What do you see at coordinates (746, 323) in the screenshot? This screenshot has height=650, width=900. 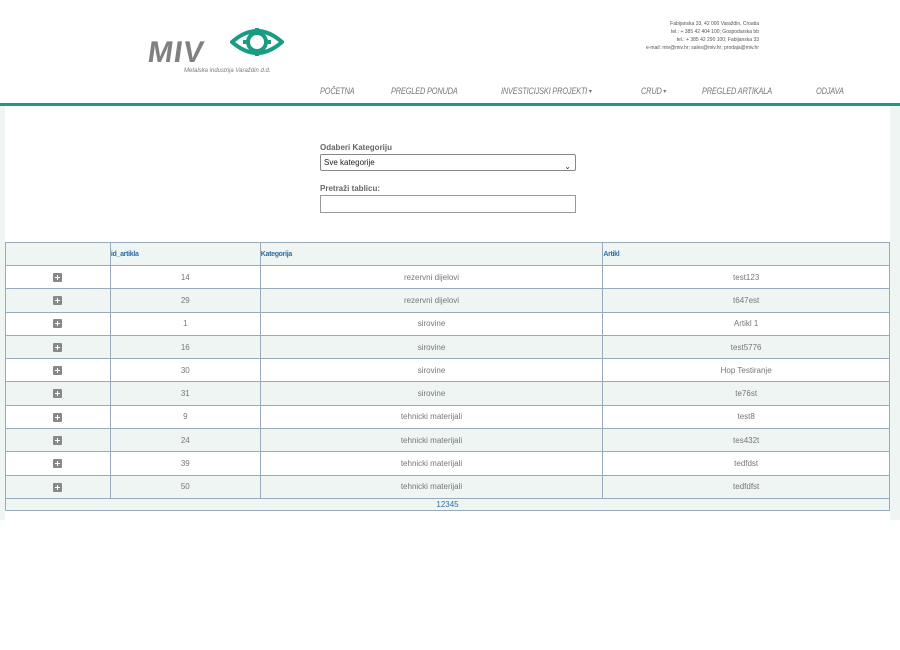 I see `cell-item: Artikl 1` at bounding box center [746, 323].